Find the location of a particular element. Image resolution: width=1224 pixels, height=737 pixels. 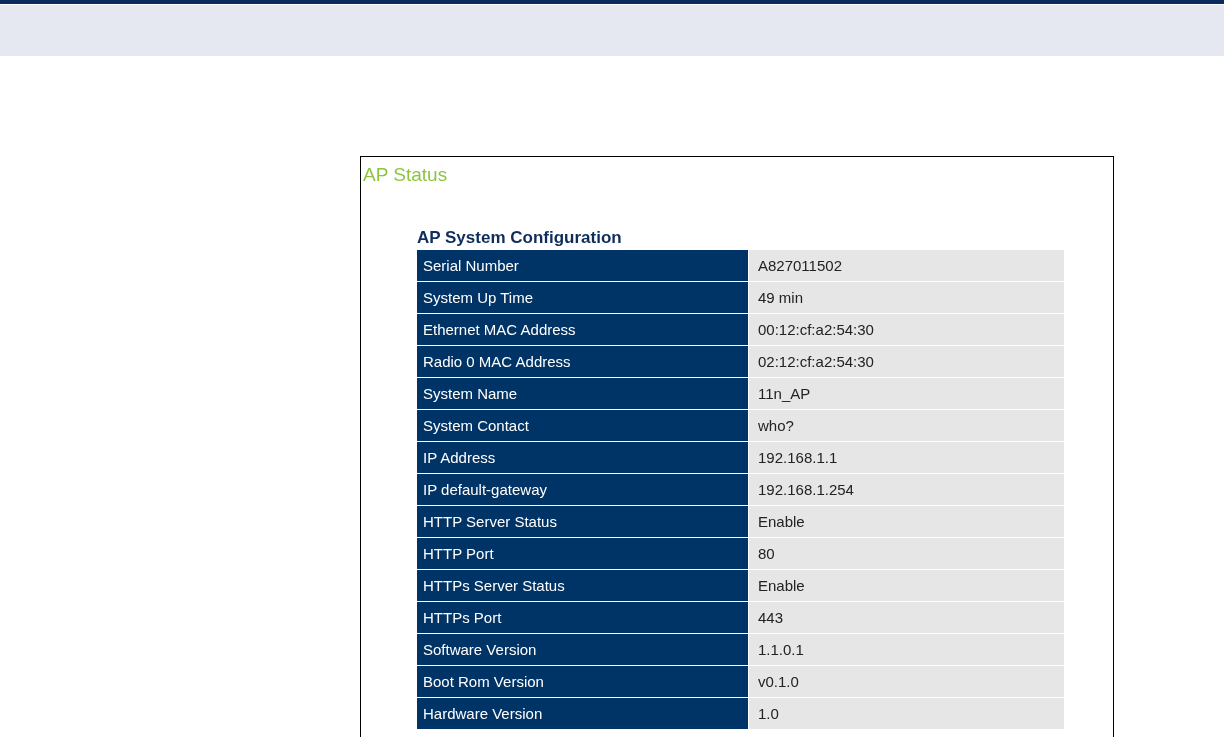

row-label: System Name is located at coordinates (583, 393).